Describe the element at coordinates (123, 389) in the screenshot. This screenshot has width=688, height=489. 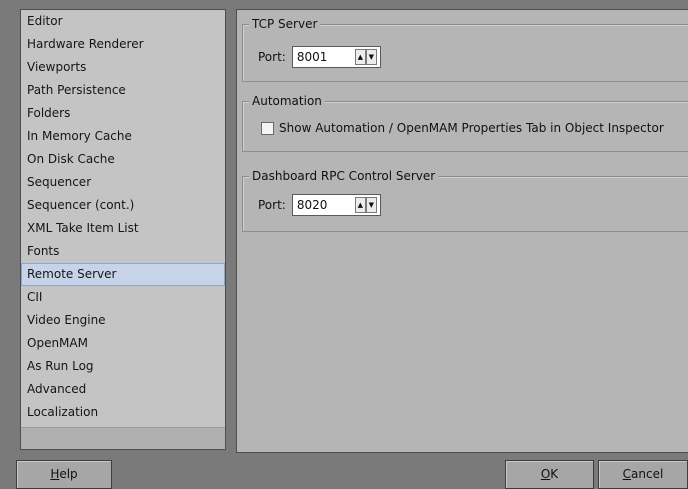
I see `category-item-advanced: Advanced` at that location.